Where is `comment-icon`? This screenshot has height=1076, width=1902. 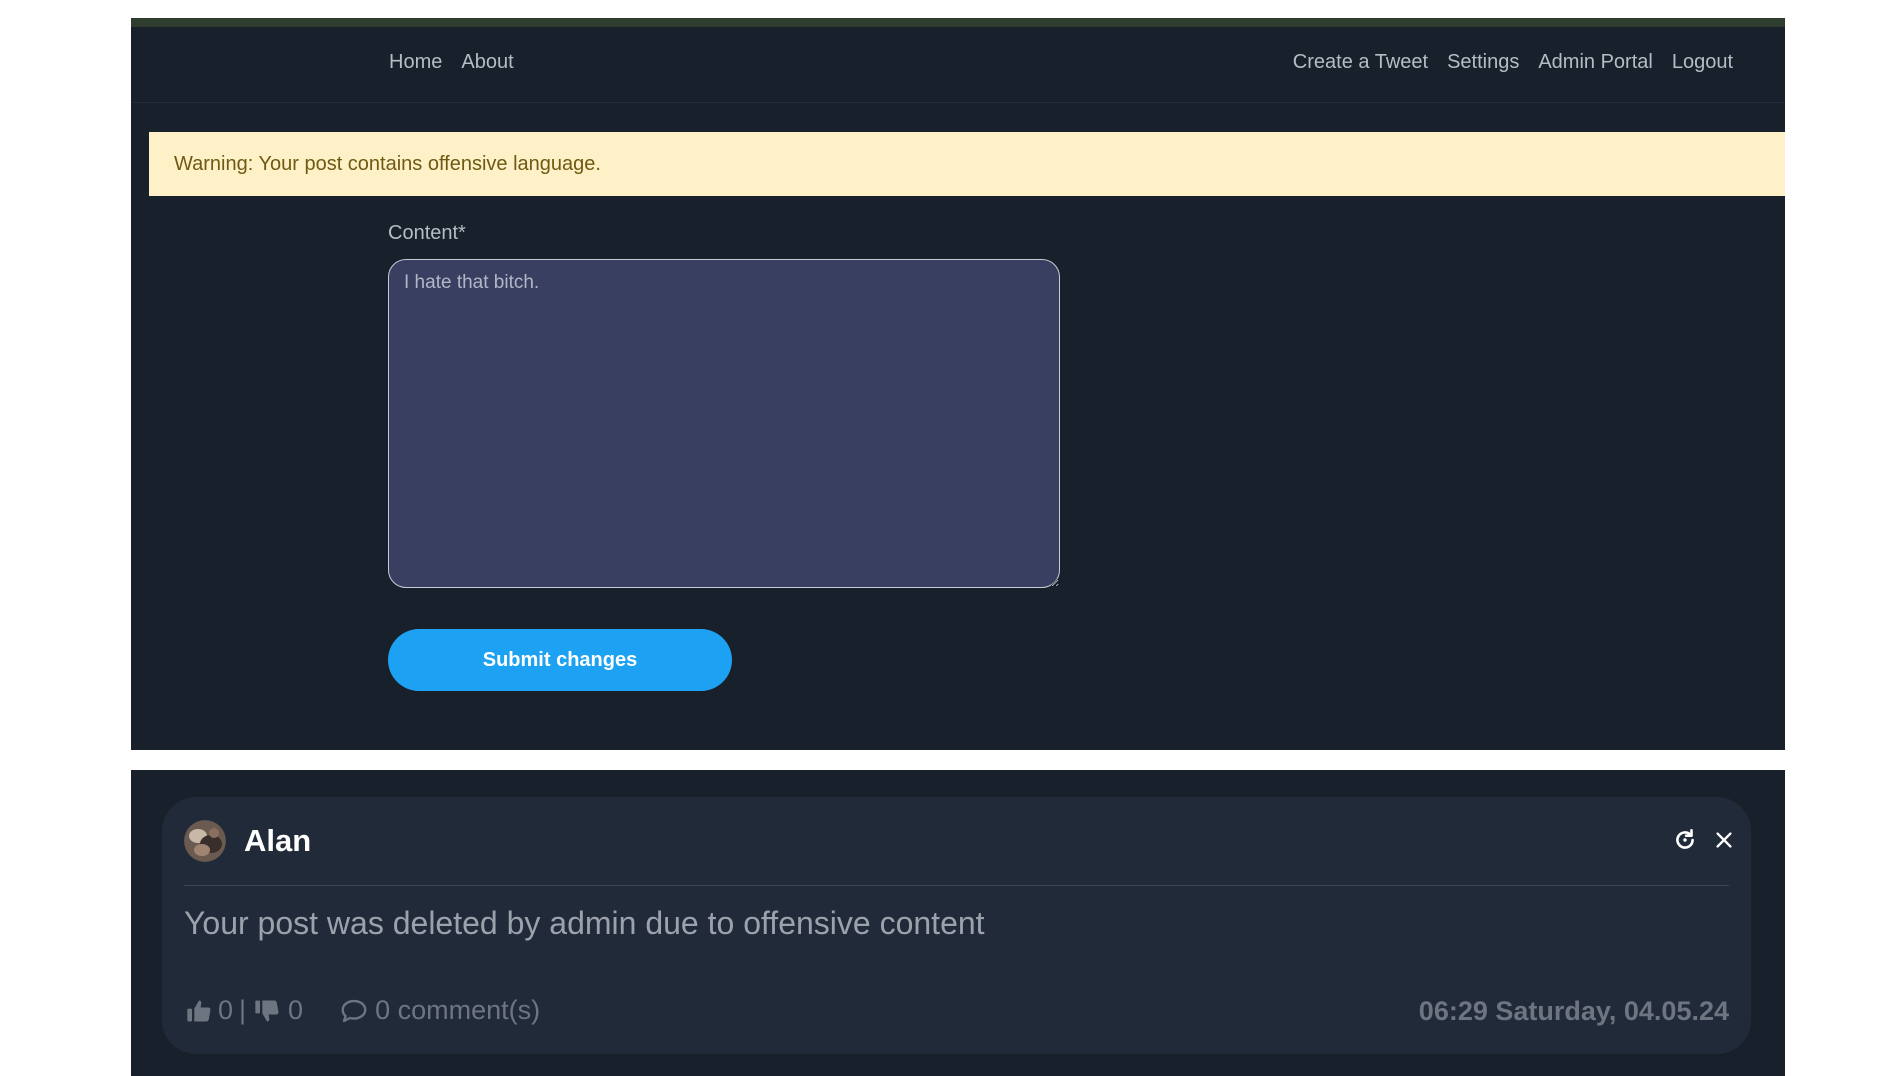 comment-icon is located at coordinates (354, 1011).